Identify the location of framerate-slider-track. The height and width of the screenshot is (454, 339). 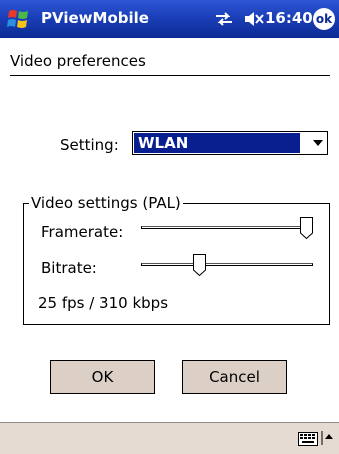
(227, 227).